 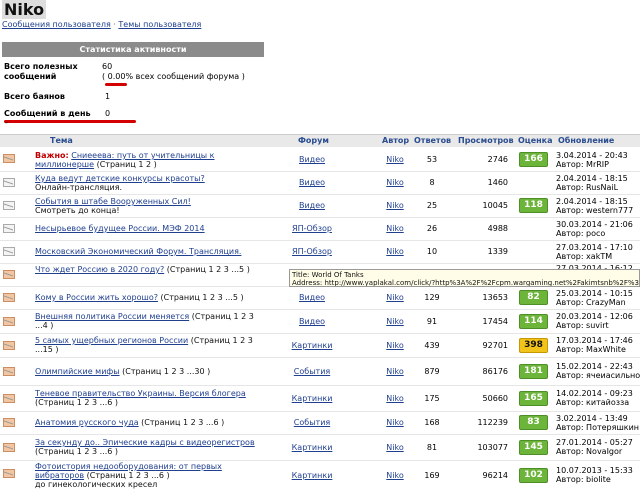 I want to click on topic-link: Куда ведут детские конкурсы красоты?, so click(x=120, y=178).